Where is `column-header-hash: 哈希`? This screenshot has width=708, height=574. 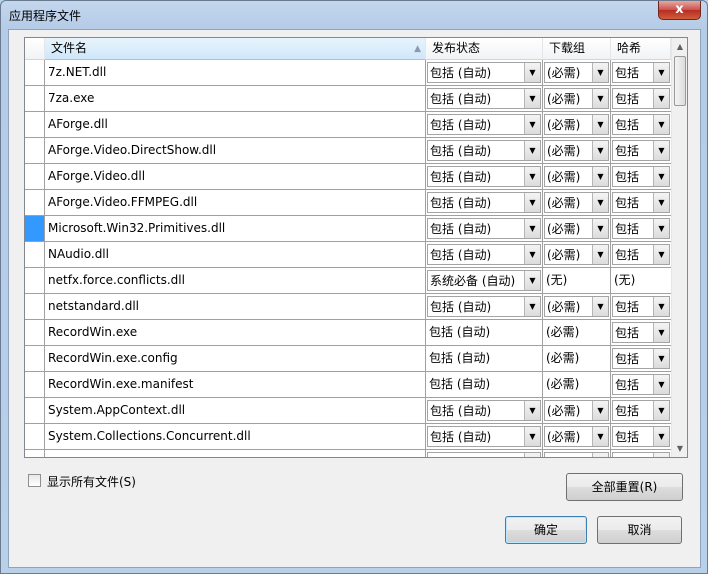
column-header-hash: 哈希 is located at coordinates (641, 49).